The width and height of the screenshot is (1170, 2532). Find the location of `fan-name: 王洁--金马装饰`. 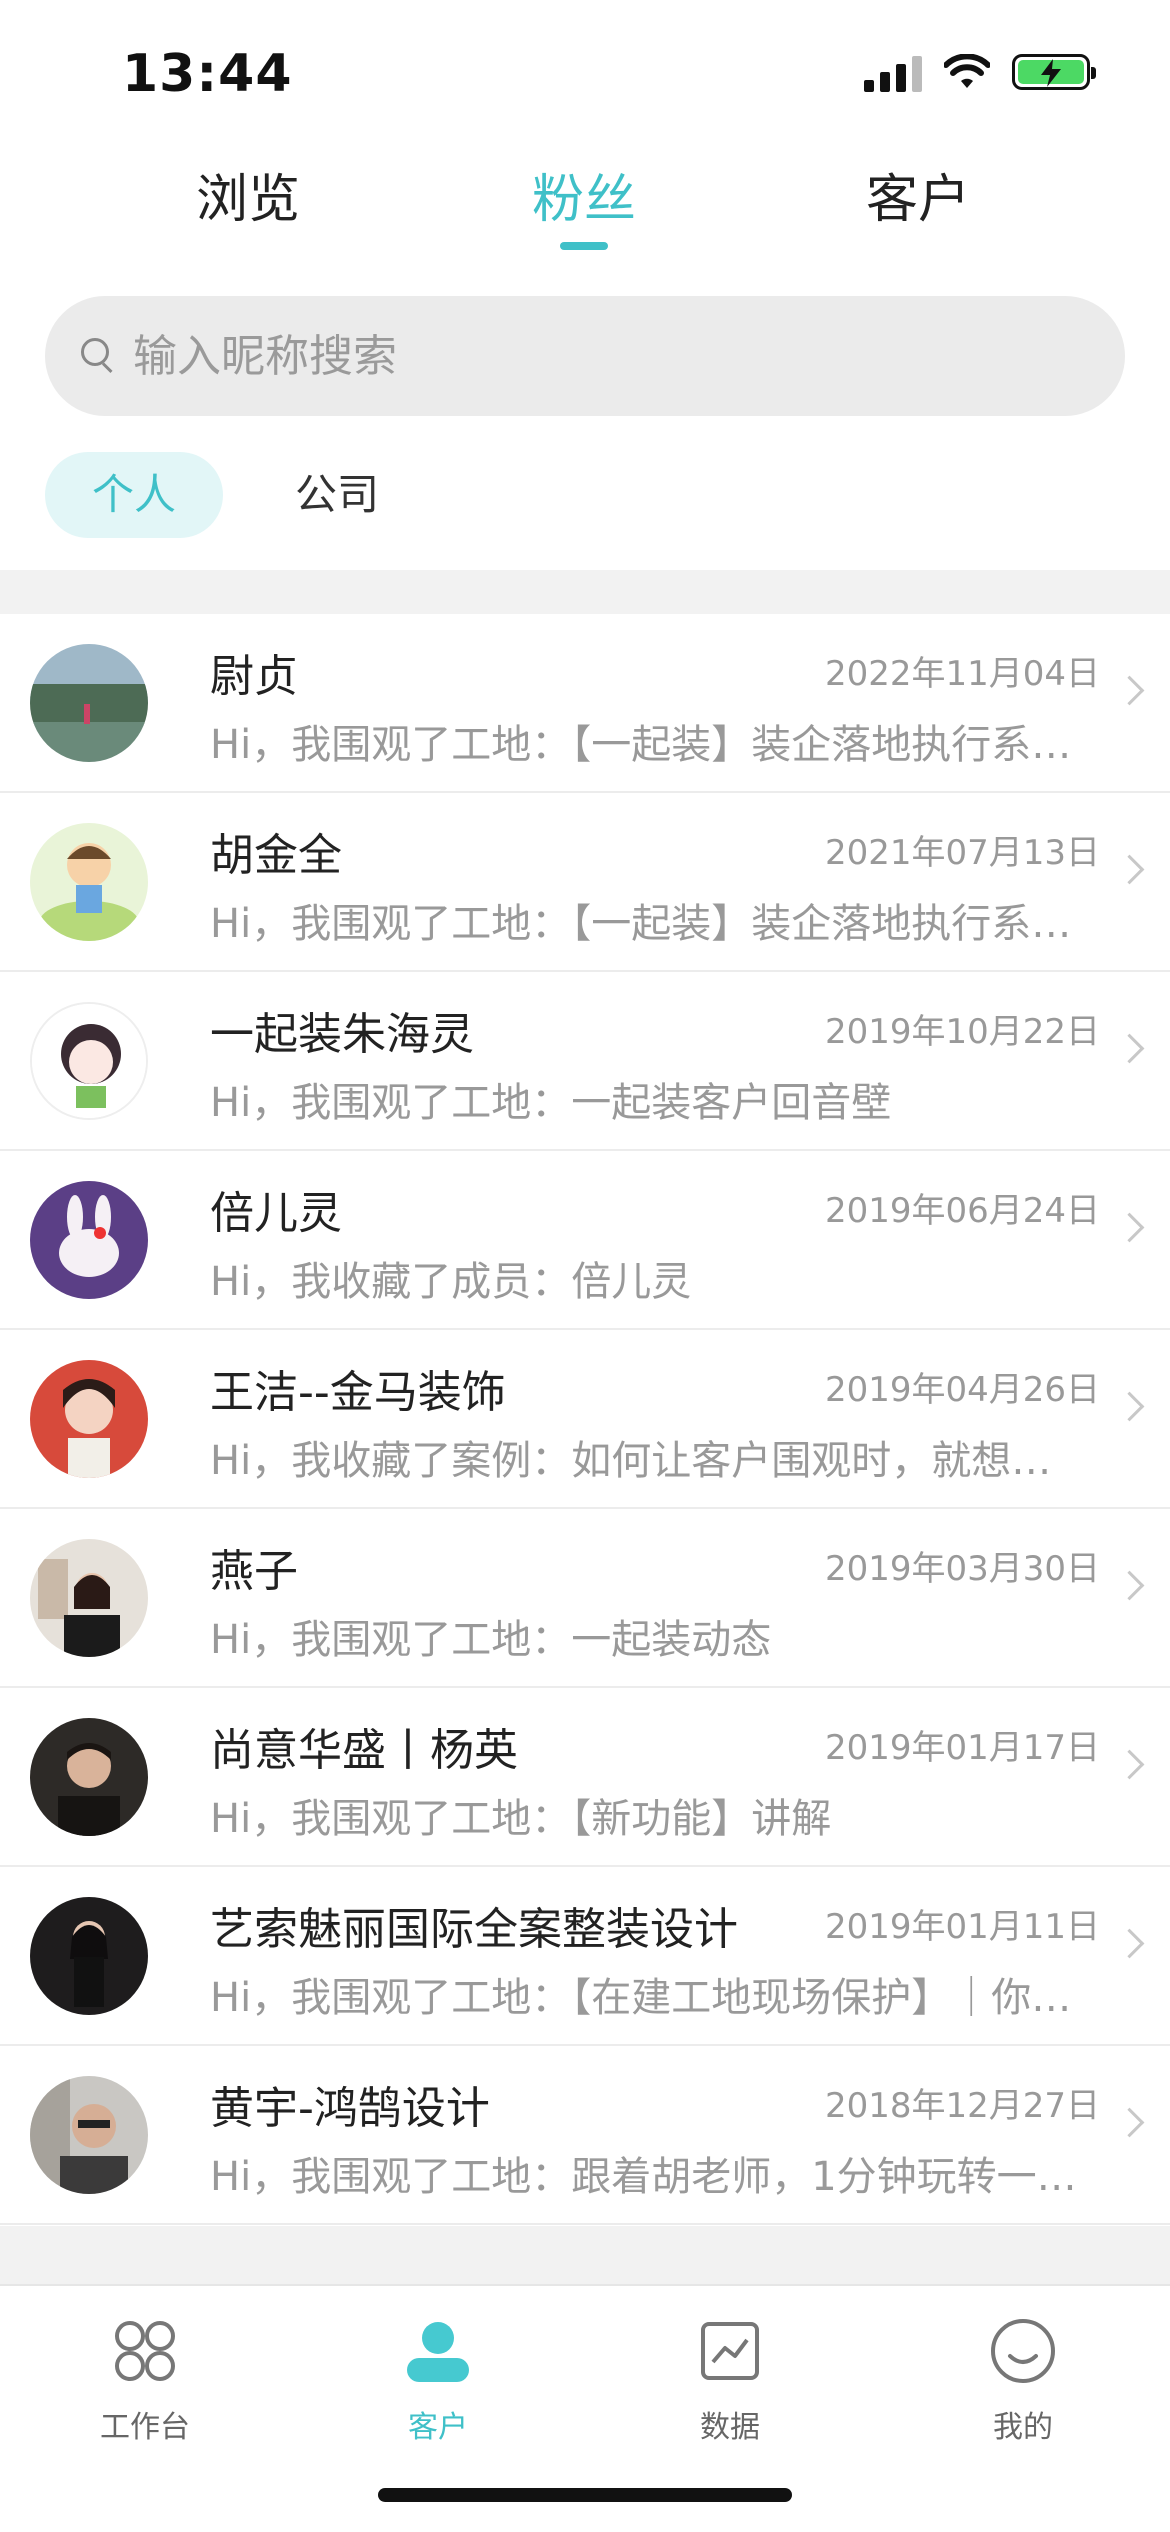

fan-name: 王洁--金马装饰 is located at coordinates (358, 1392).